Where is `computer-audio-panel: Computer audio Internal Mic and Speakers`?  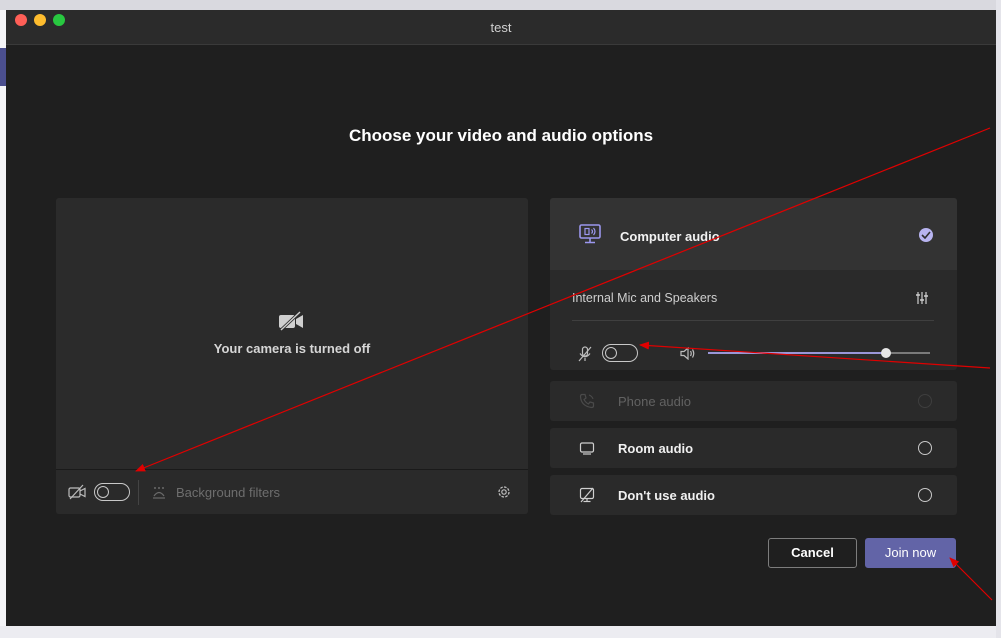 computer-audio-panel: Computer audio Internal Mic and Speakers is located at coordinates (753, 284).